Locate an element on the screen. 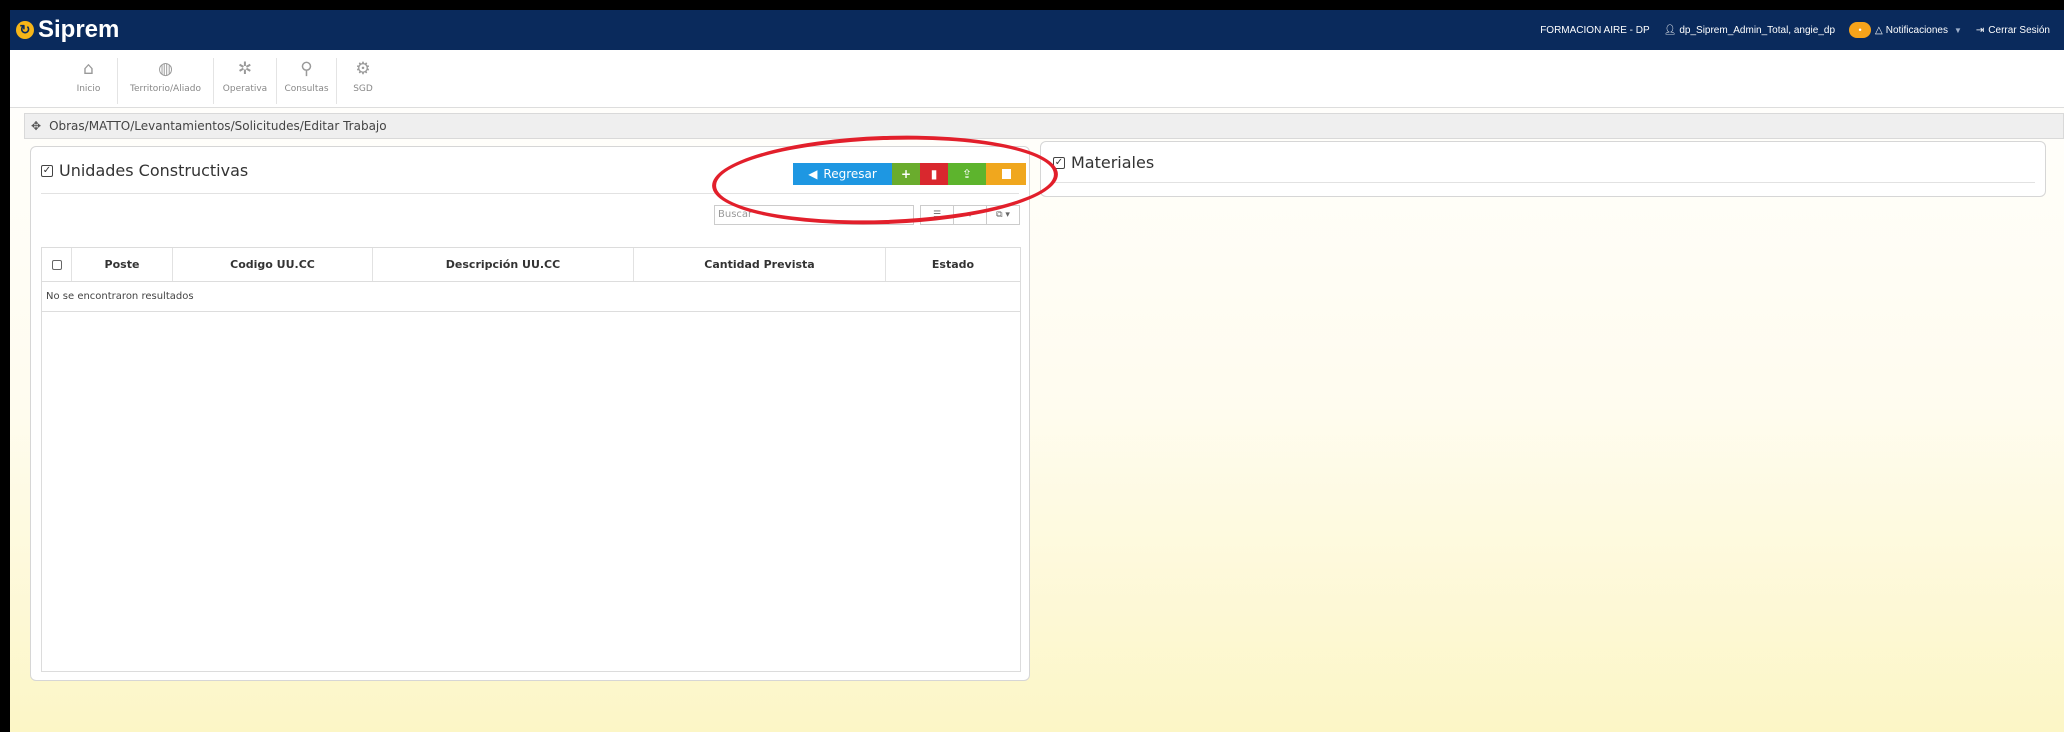  add-button: + is located at coordinates (906, 174).